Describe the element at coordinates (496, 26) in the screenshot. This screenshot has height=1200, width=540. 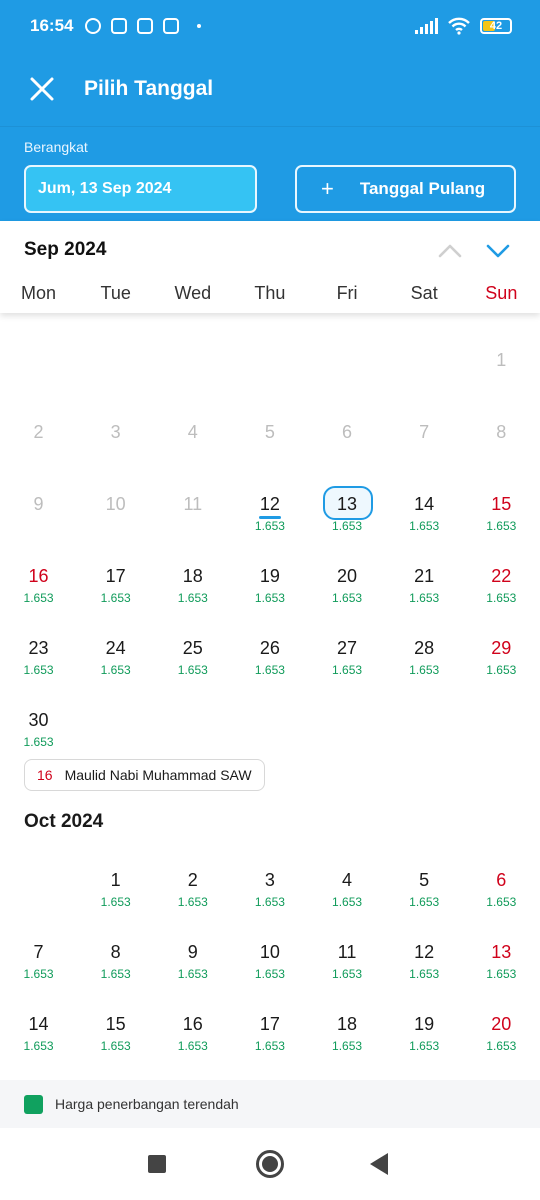
I see `battery-level: 42` at that location.